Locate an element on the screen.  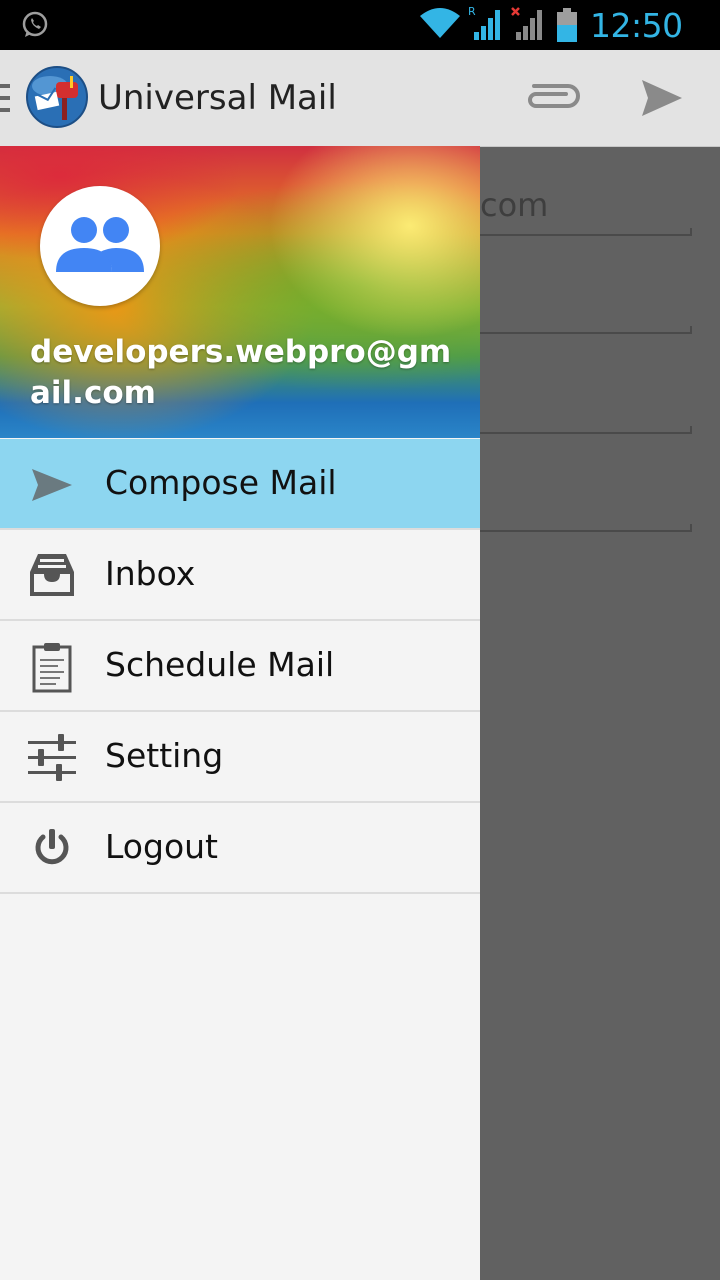
body-field-underline is located at coordinates (586, 528).